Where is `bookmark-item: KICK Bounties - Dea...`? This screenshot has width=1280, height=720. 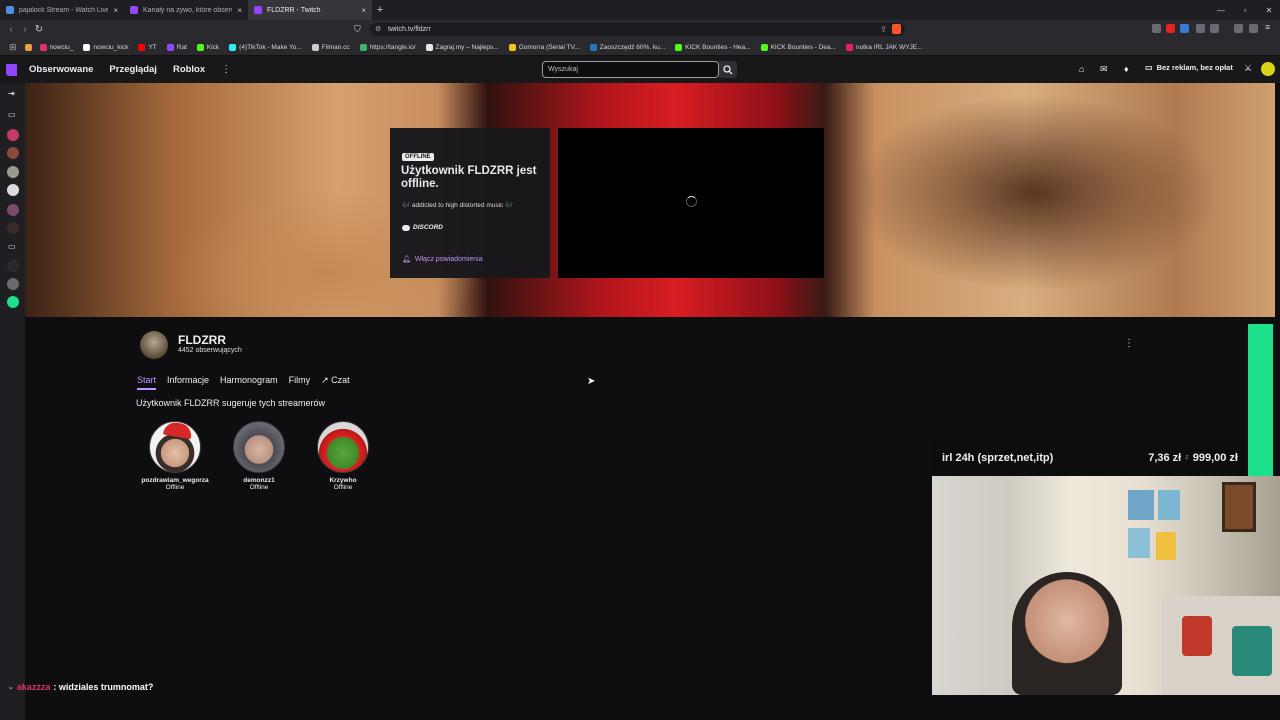 bookmark-item: KICK Bounties - Dea... is located at coordinates (798, 47).